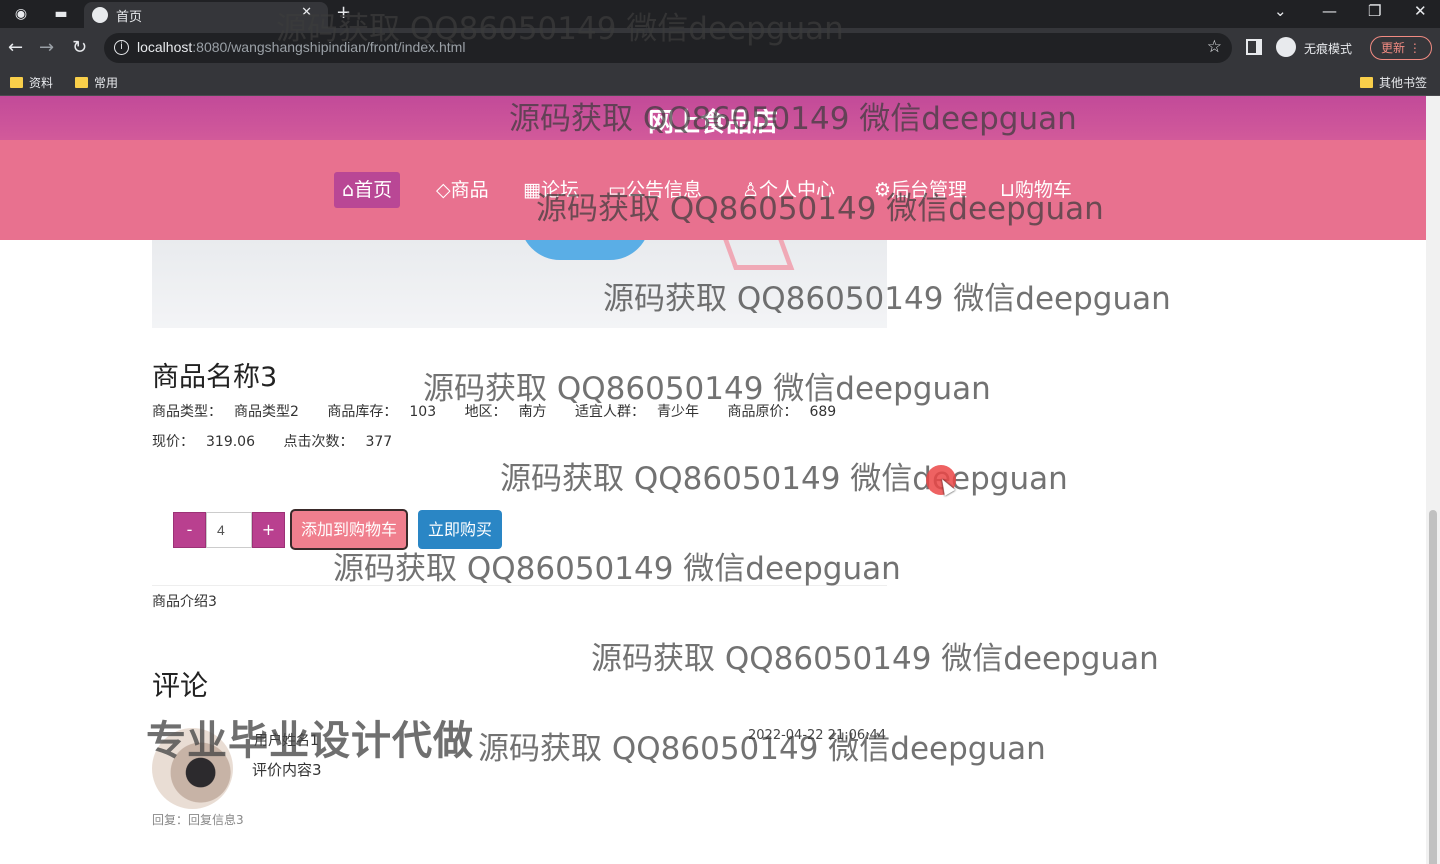 This screenshot has width=1440, height=864. What do you see at coordinates (343, 12) in the screenshot?
I see `new-tab-icon: +` at bounding box center [343, 12].